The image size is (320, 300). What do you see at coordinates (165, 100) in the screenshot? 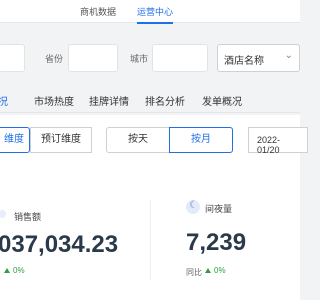
I see `tab-ranking-analysis: 排名分析` at bounding box center [165, 100].